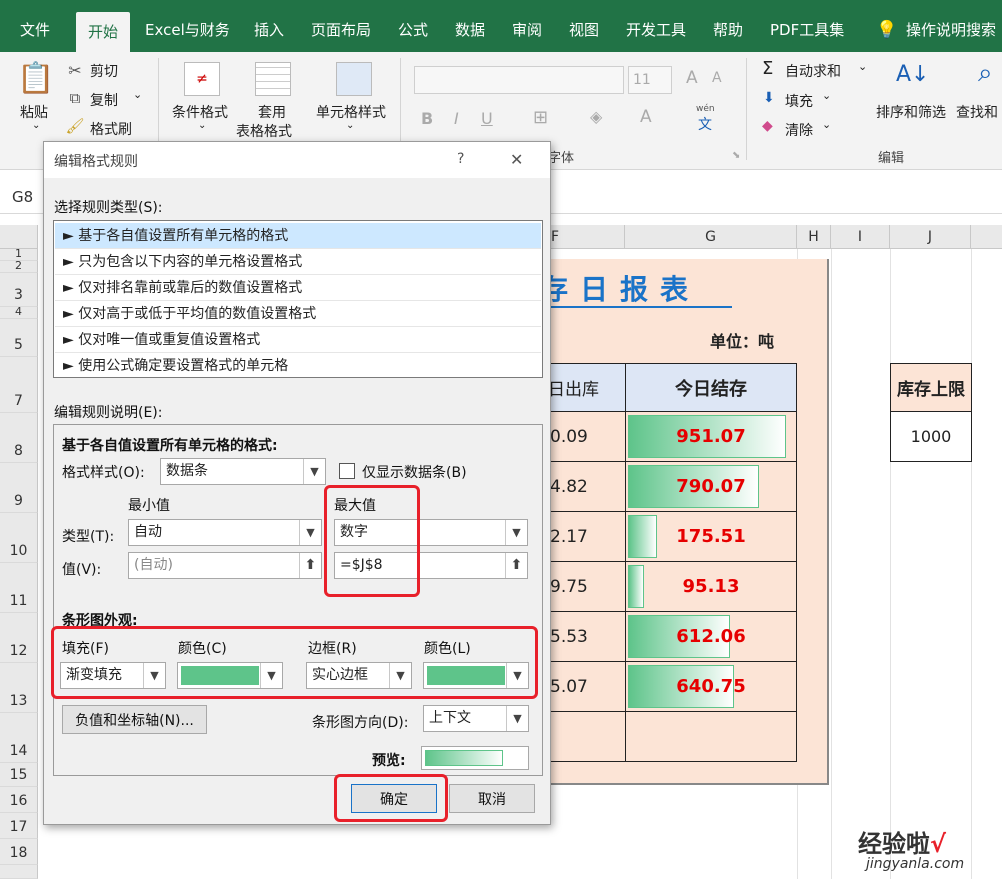 Image resolution: width=1002 pixels, height=879 pixels. I want to click on stock-value-cell: 951.07, so click(711, 436).